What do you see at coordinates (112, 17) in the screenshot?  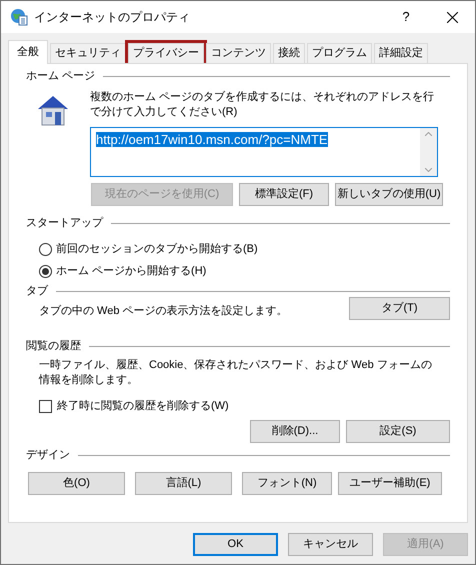 I see `window-title: インターネットのプロパティ` at bounding box center [112, 17].